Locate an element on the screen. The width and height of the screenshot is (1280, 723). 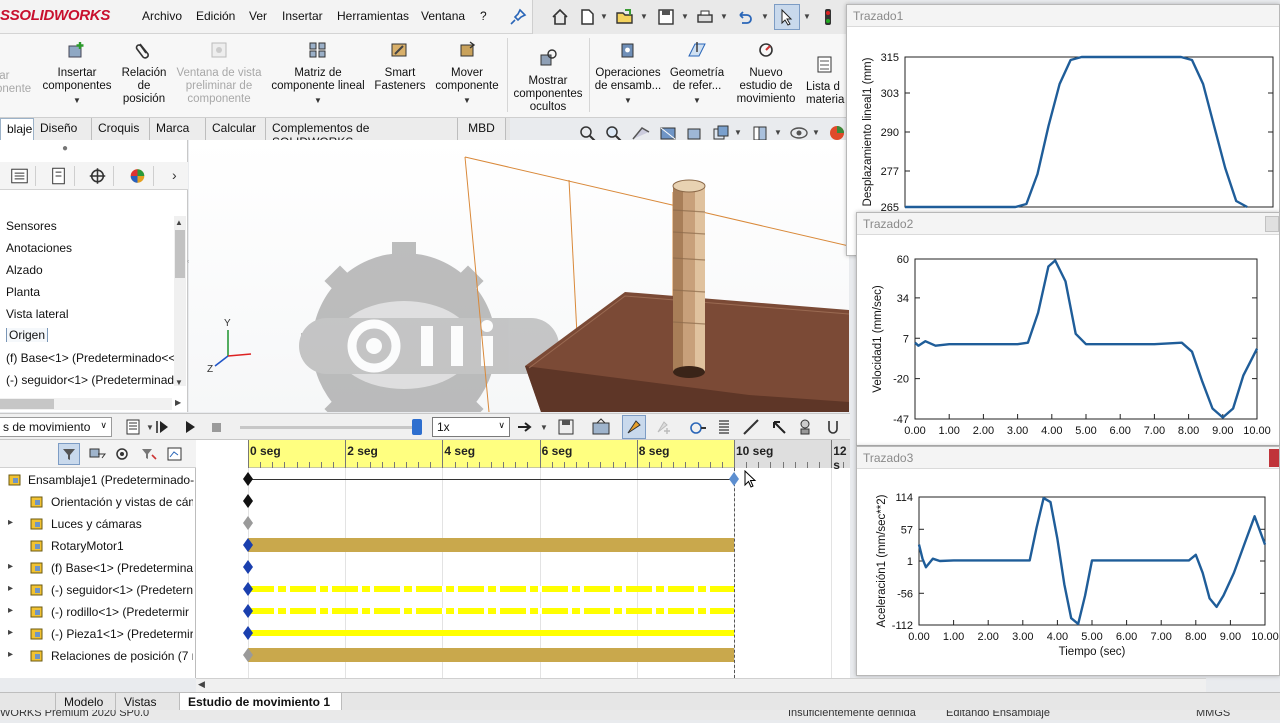
motion-tree-item: Ensamblaje1 (Predeterminado- is located at coordinates (111, 480).